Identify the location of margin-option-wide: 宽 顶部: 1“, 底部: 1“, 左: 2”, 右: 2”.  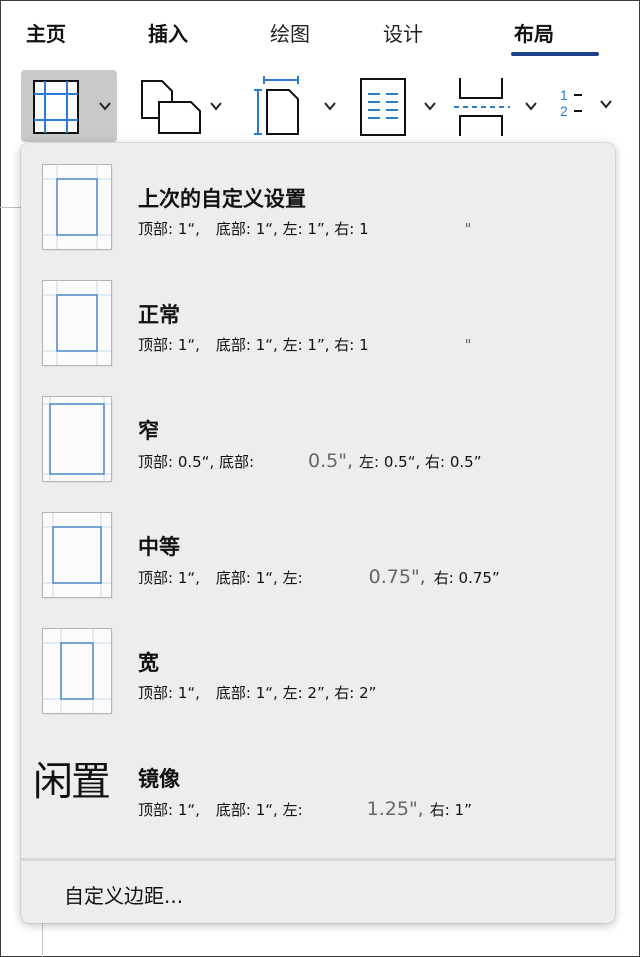
(318, 663).